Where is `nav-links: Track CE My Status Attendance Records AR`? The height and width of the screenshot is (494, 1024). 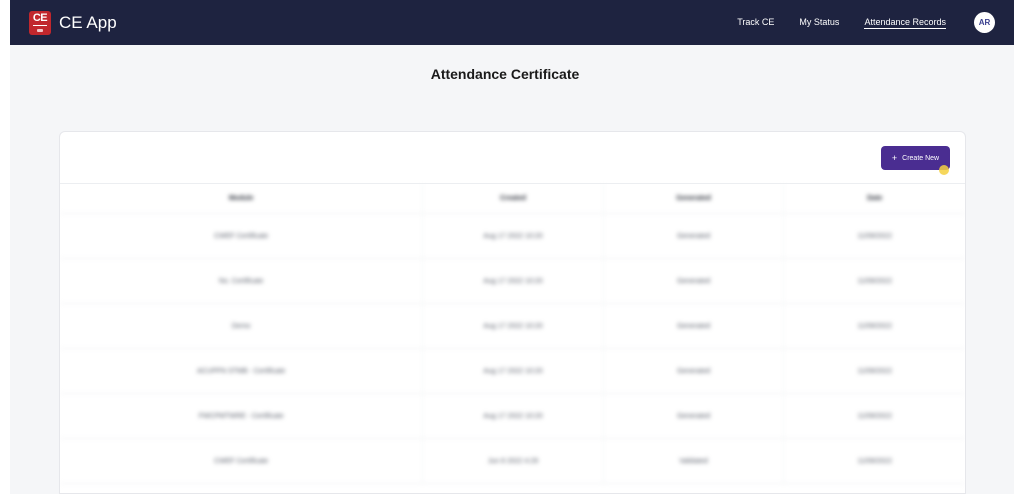 nav-links: Track CE My Status Attendance Records AR is located at coordinates (875, 22).